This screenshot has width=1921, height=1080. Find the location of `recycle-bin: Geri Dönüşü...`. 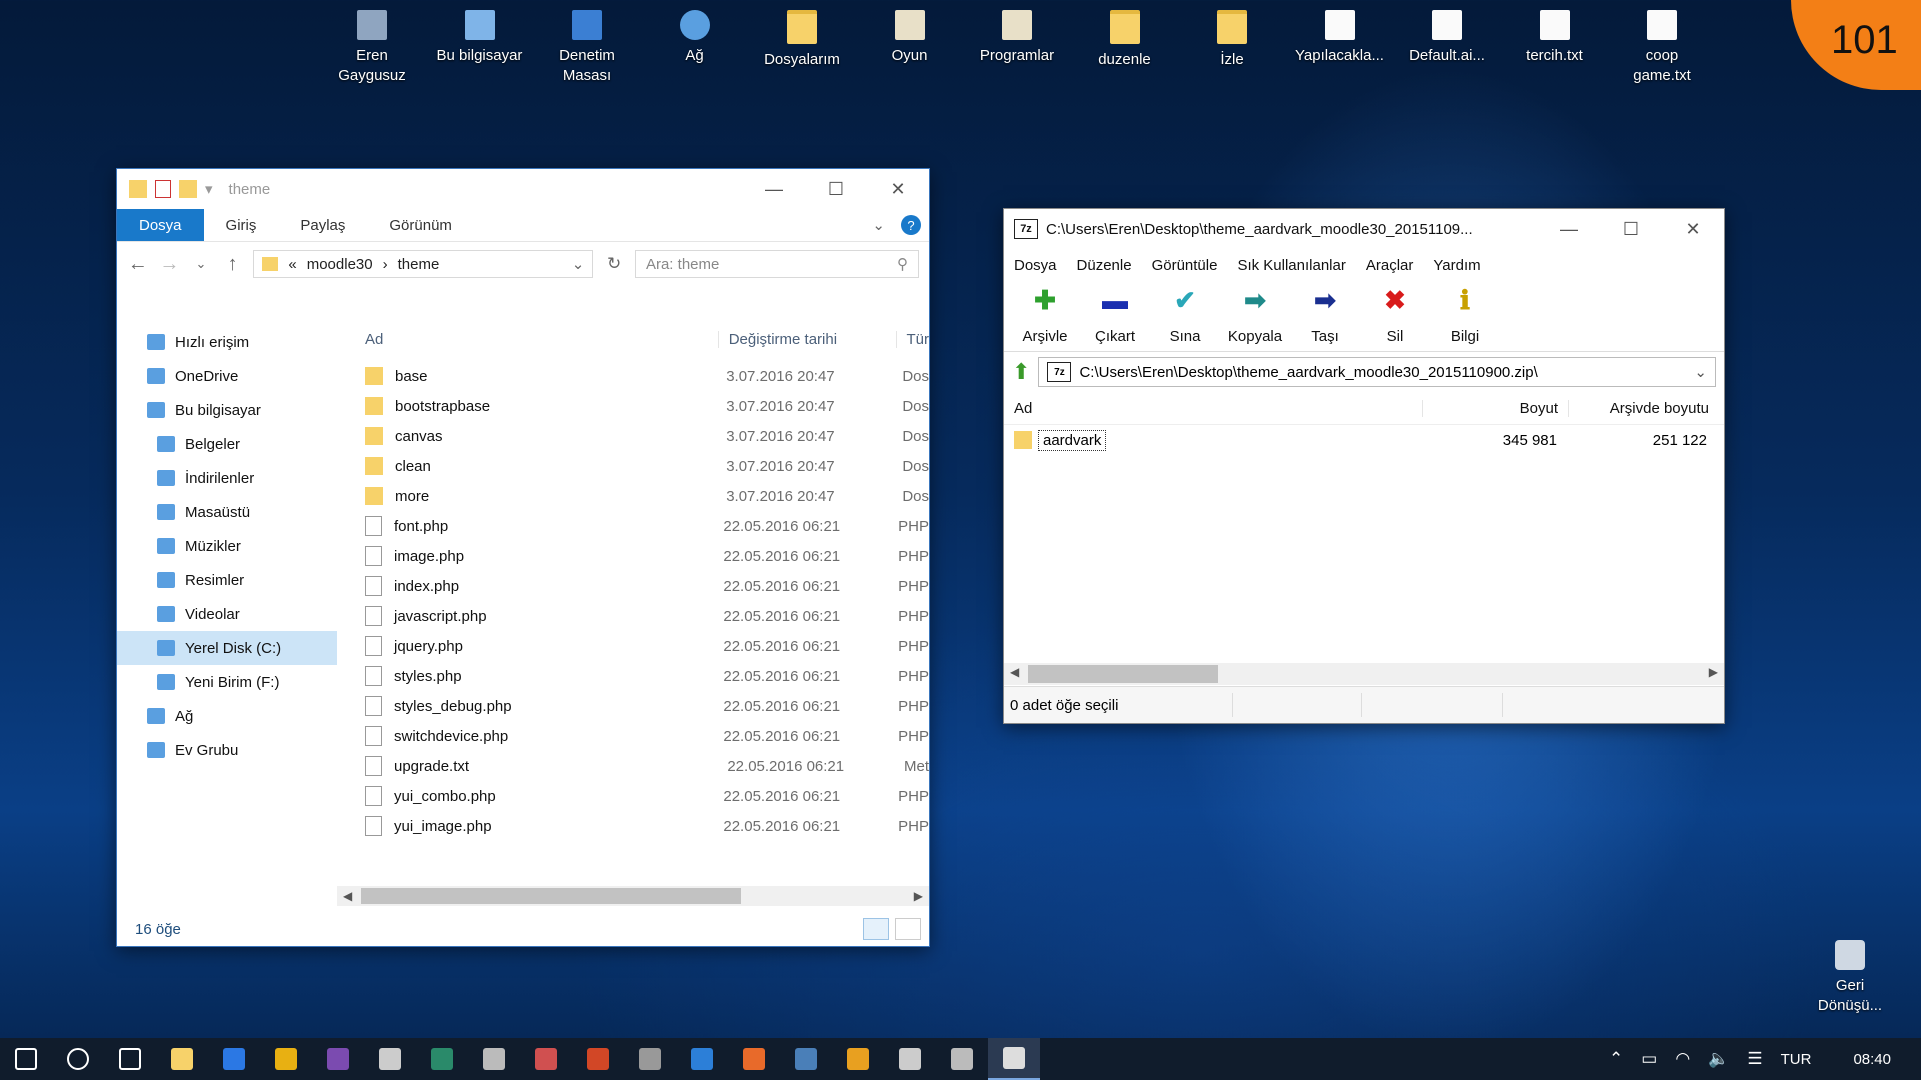

recycle-bin: Geri Dönüşü... is located at coordinates (1850, 973).